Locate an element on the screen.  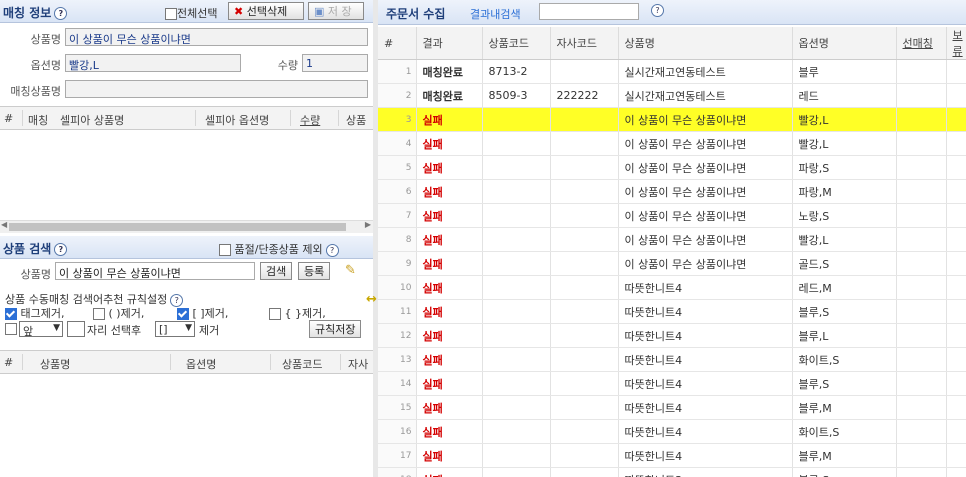
table-row: 9 실패 이 상품이 무슨 상품이냐면 골드,S is located at coordinates (672, 263).